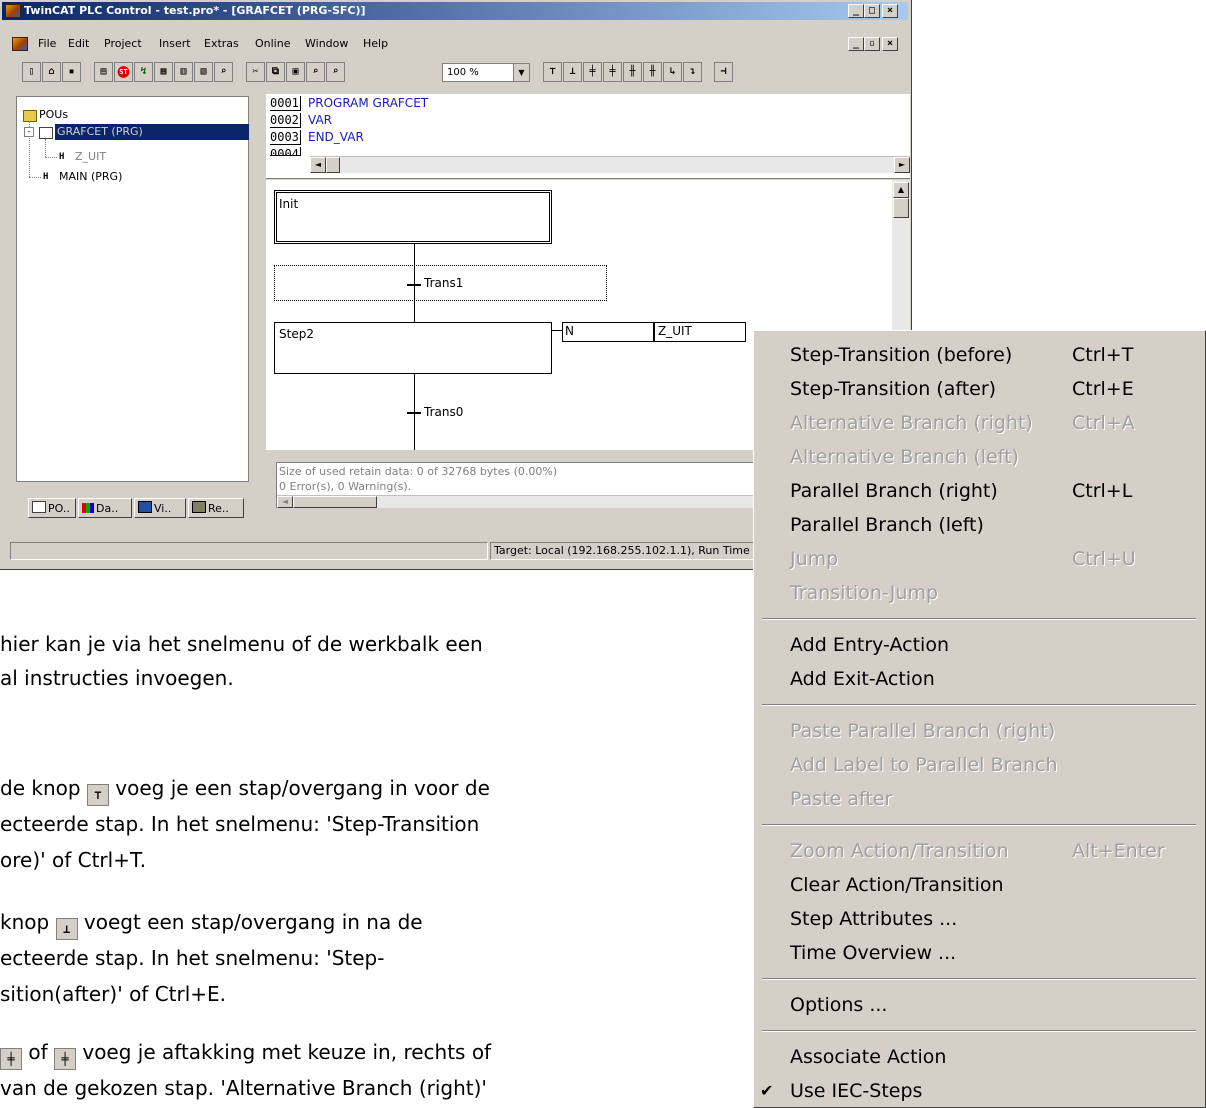  Describe the element at coordinates (610, 164) in the screenshot. I see `code-horizontal-scrollbar: ◄ ►` at that location.